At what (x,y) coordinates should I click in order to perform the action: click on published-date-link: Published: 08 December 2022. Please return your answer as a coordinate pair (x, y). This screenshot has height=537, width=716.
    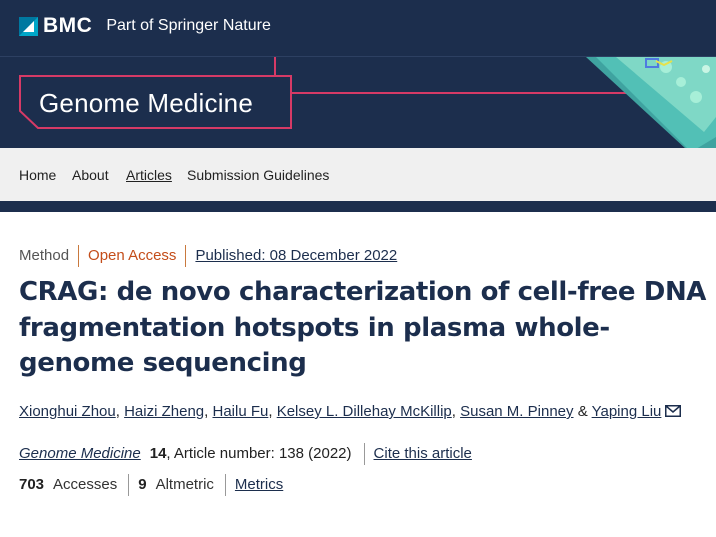
    Looking at the image, I should click on (296, 256).